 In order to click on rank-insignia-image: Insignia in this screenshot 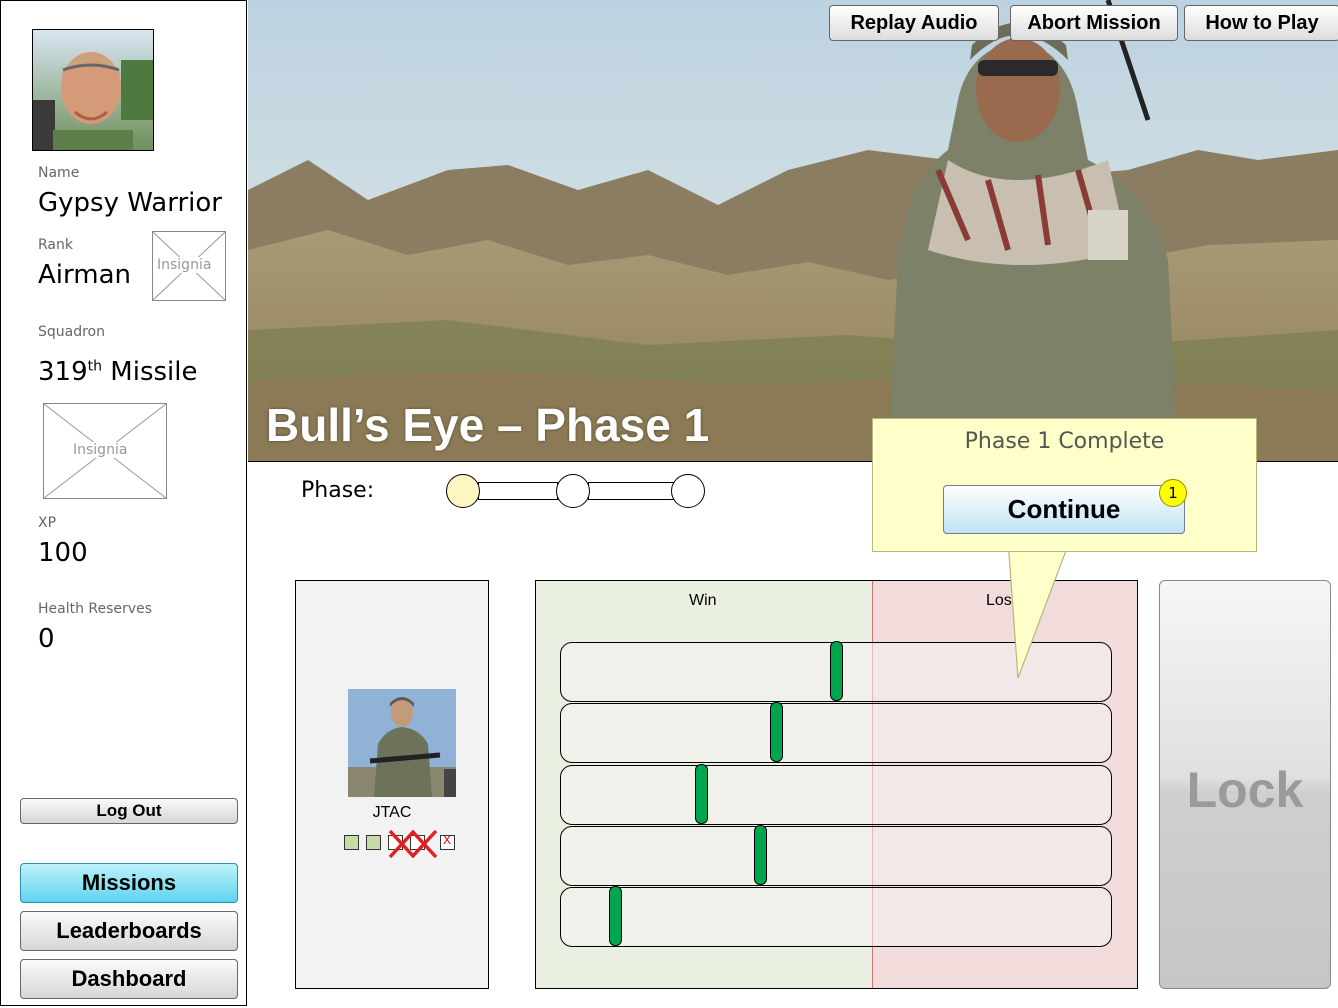, I will do `click(189, 266)`.